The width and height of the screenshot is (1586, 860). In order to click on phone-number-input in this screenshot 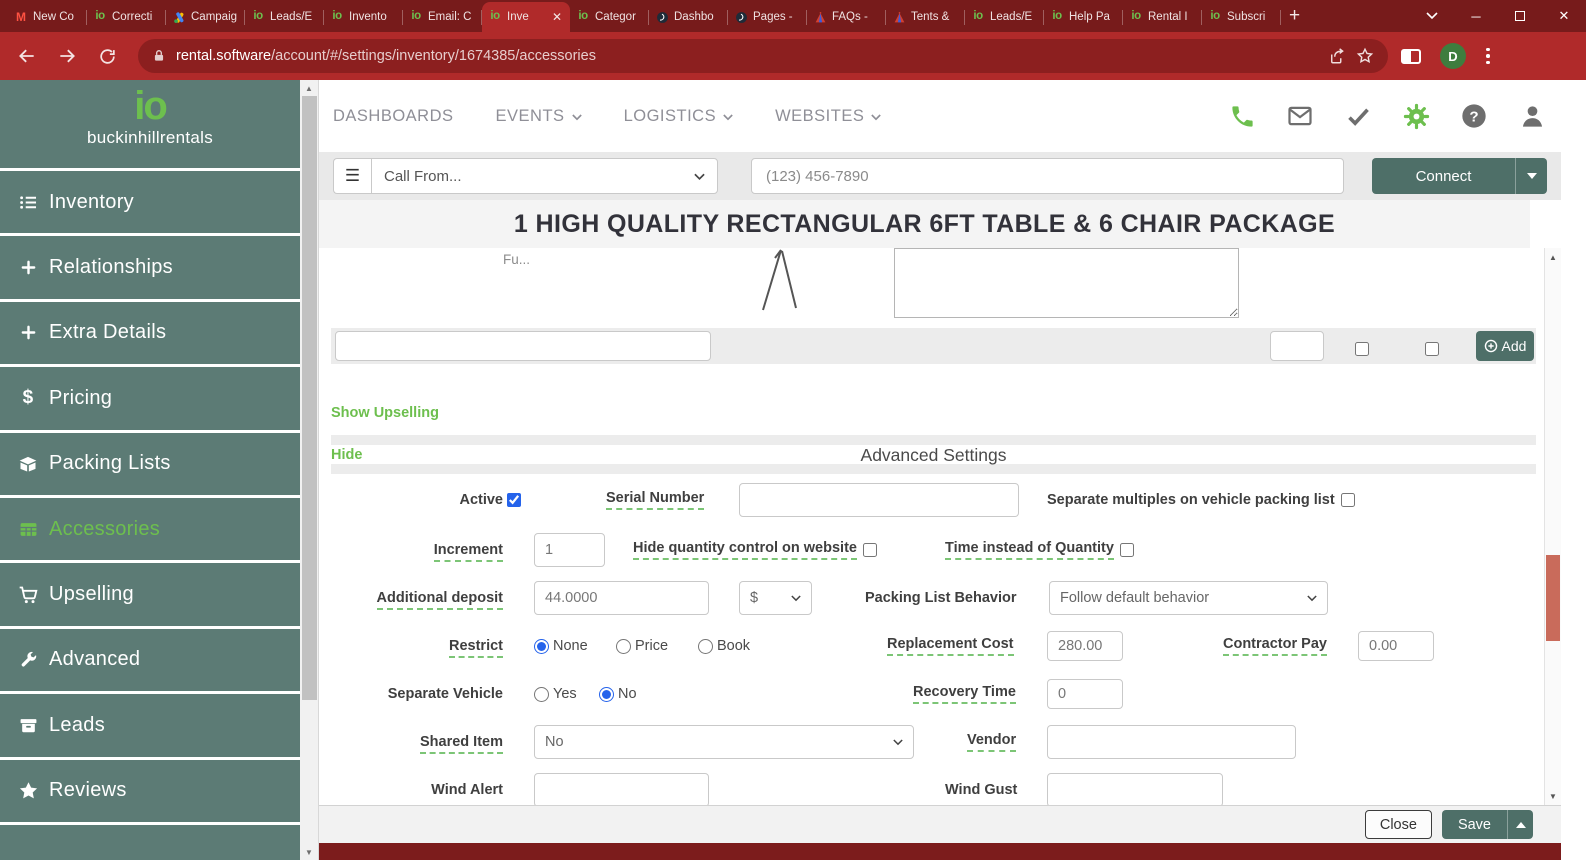, I will do `click(1047, 176)`.